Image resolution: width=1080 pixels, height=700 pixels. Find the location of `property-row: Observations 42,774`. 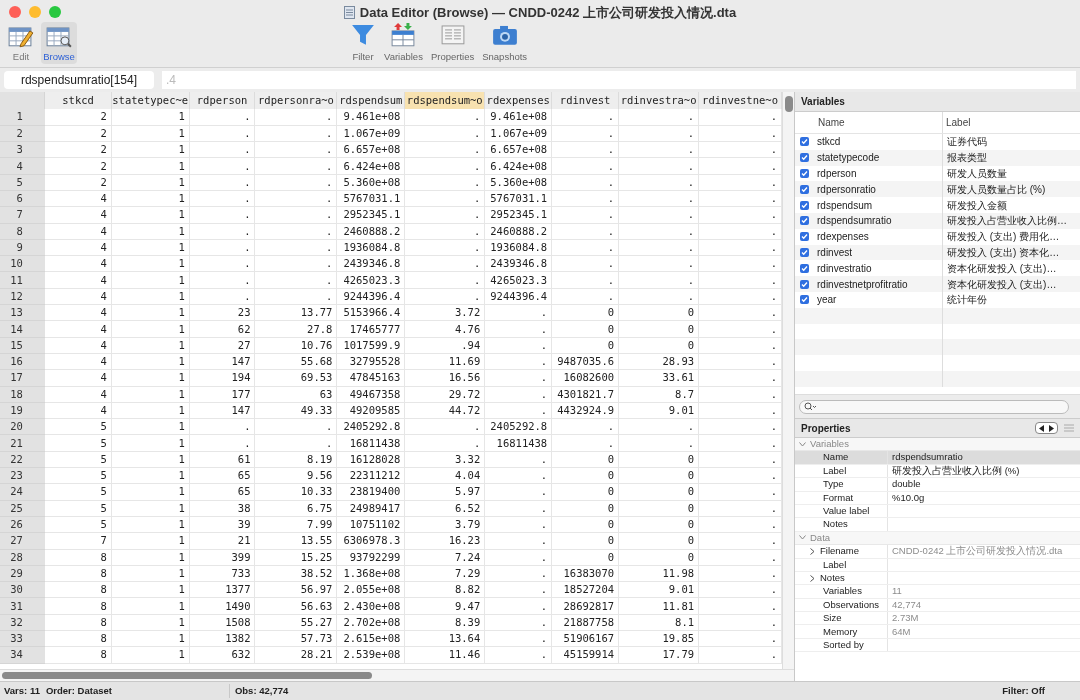

property-row: Observations 42,774 is located at coordinates (937, 605).